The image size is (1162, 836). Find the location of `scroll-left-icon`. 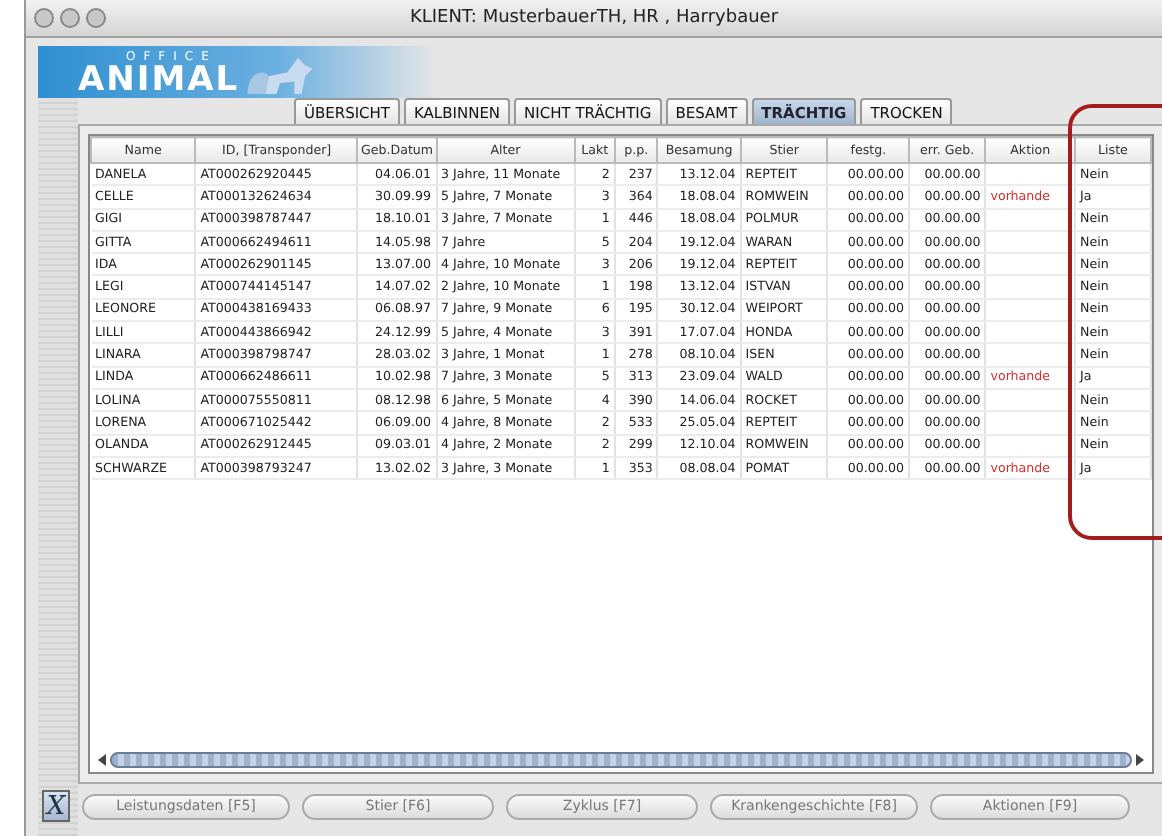

scroll-left-icon is located at coordinates (102, 760).